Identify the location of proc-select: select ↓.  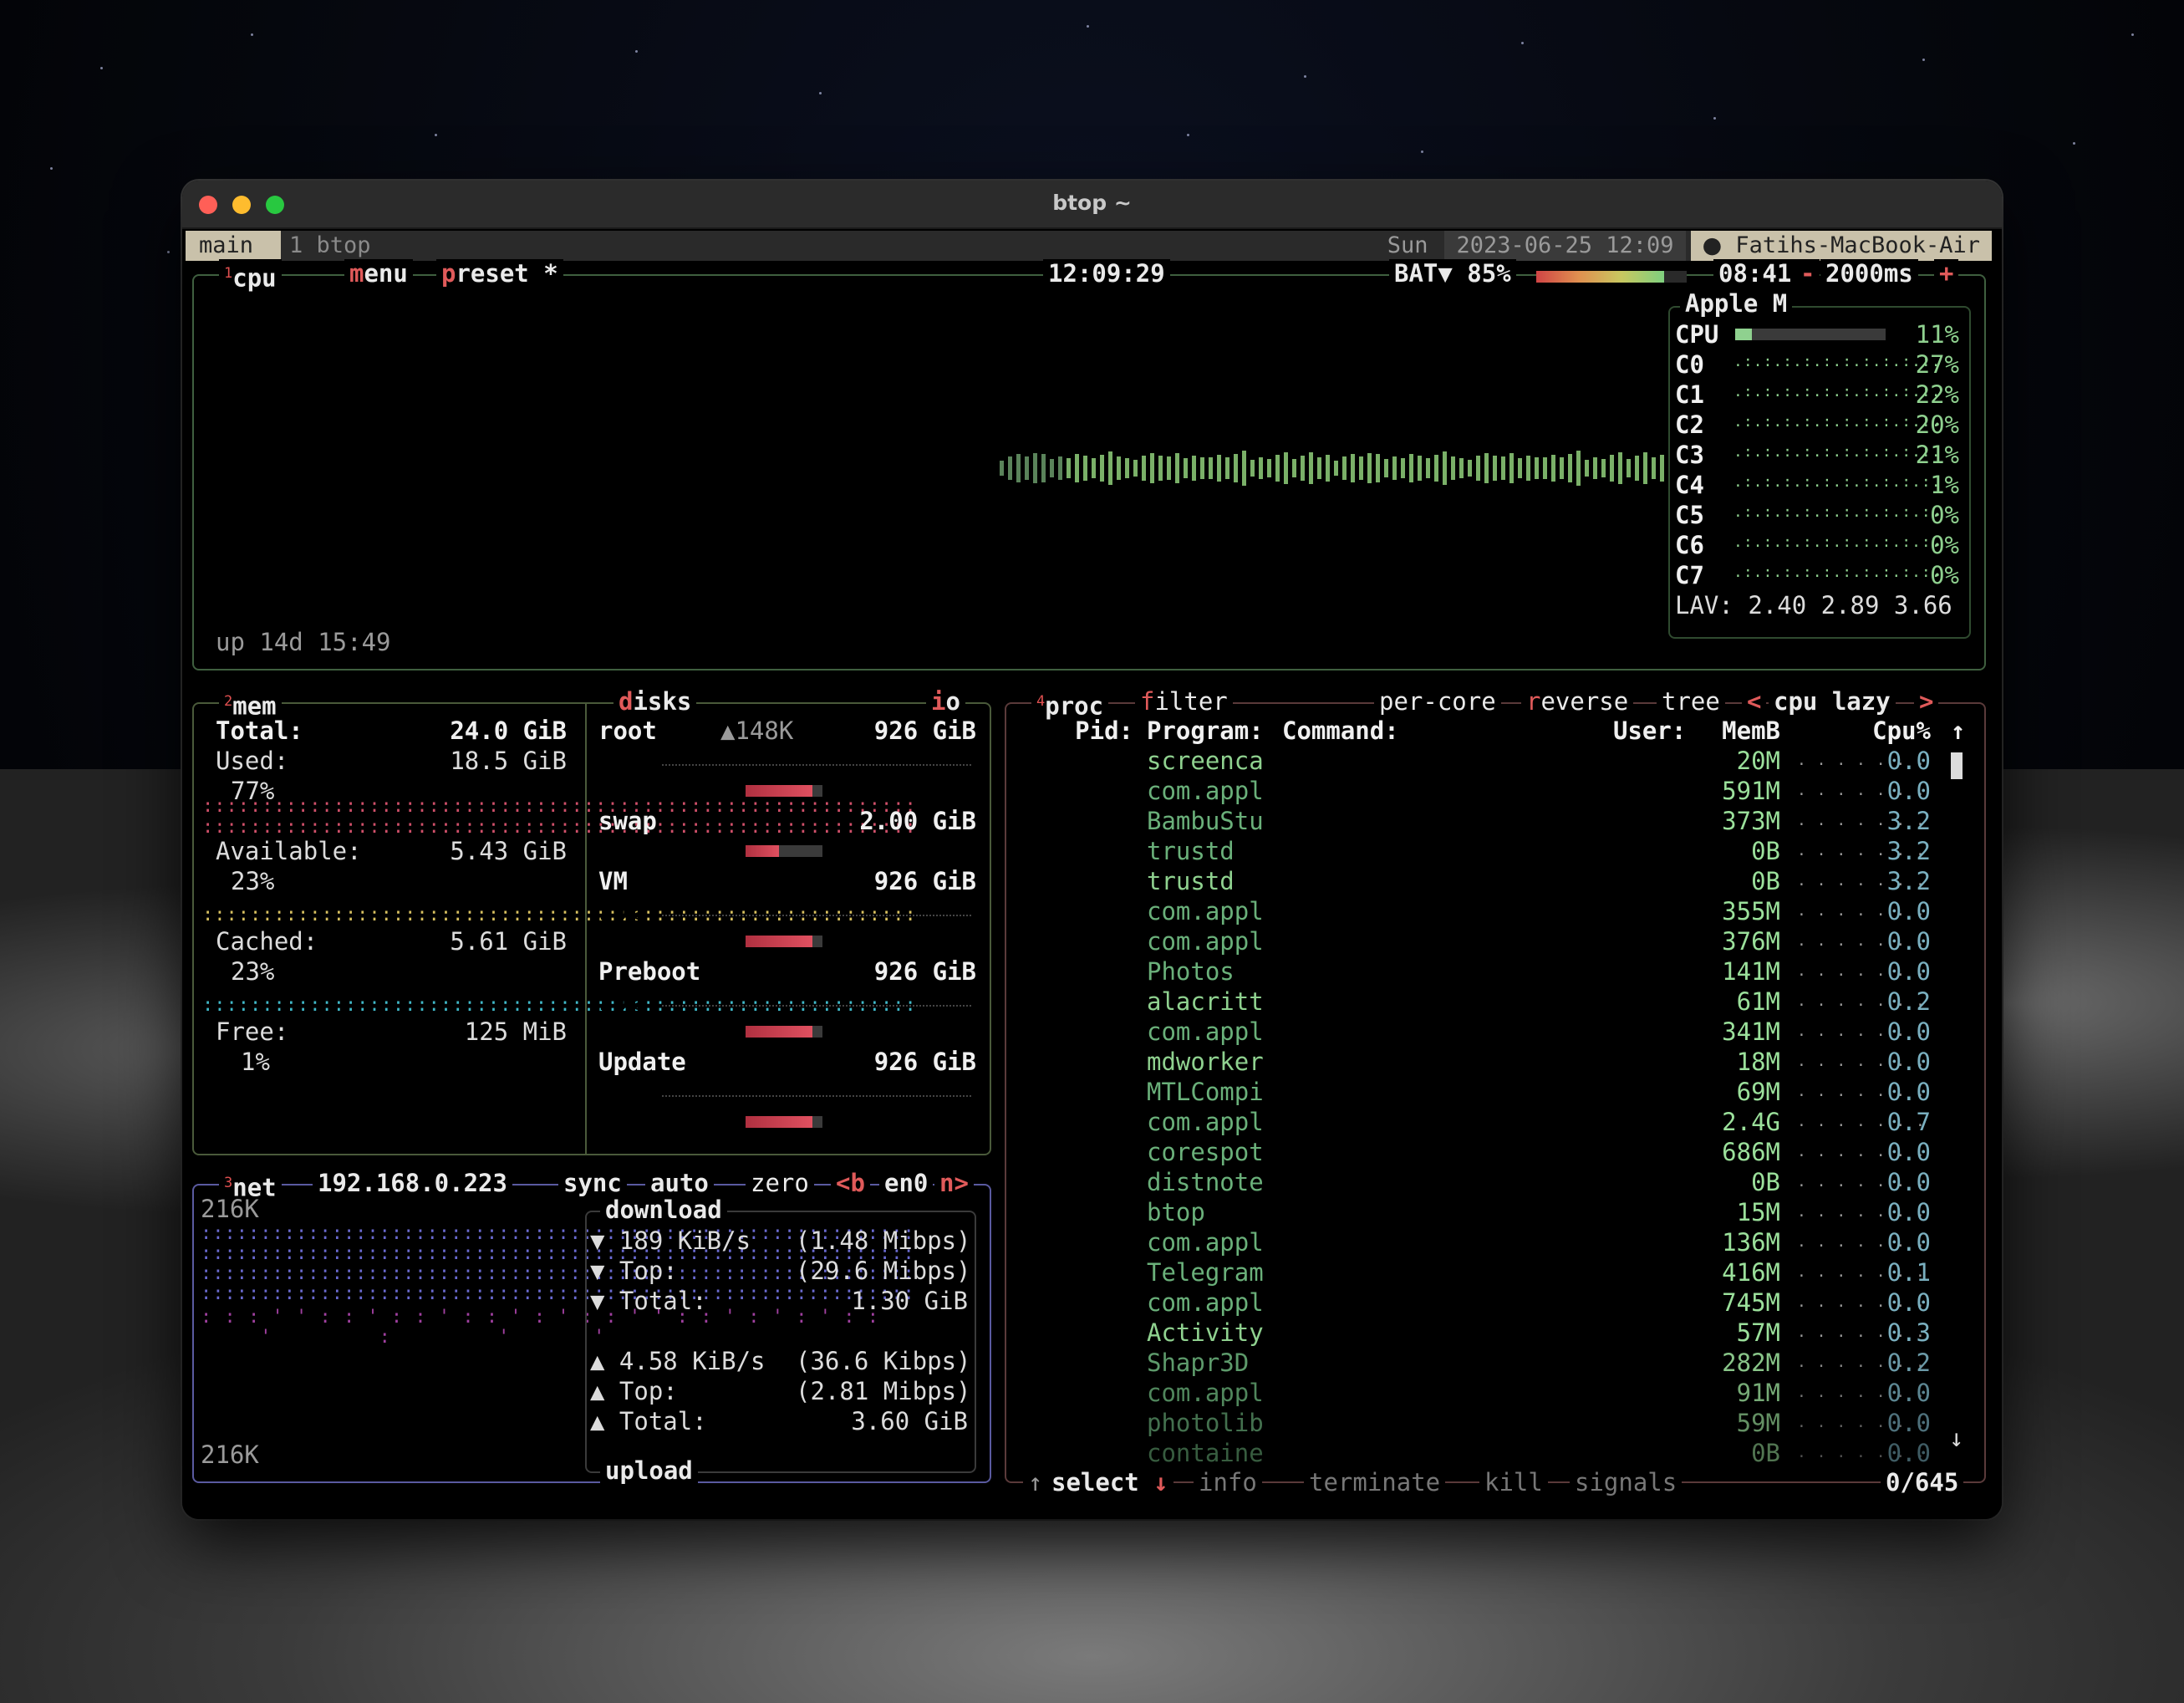
(1109, 1482).